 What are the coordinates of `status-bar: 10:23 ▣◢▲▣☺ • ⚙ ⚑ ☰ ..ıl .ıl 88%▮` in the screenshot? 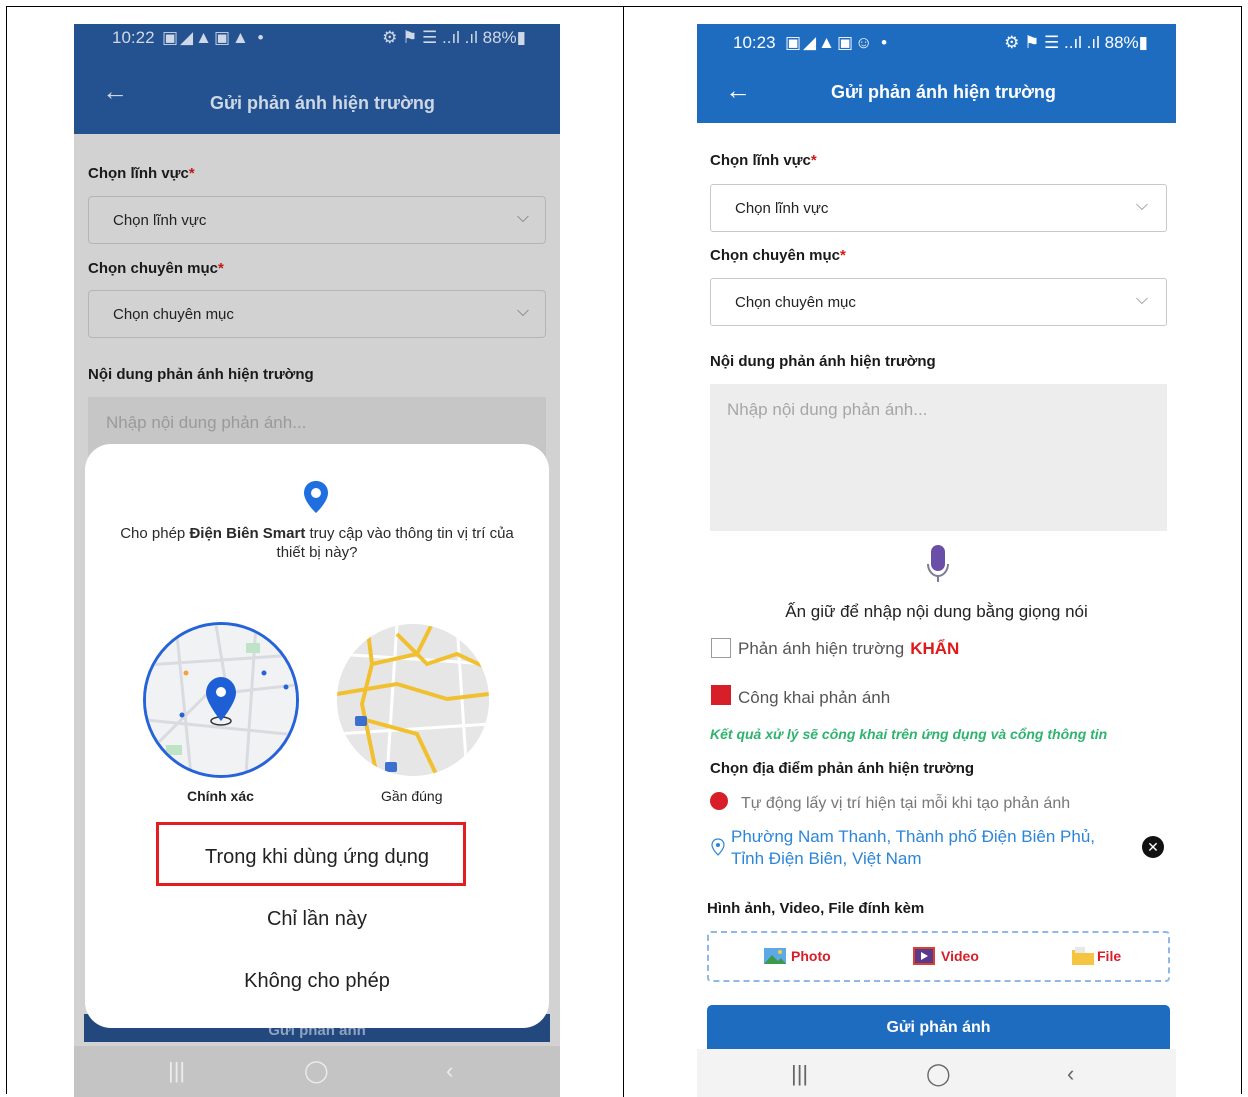 It's located at (936, 41).